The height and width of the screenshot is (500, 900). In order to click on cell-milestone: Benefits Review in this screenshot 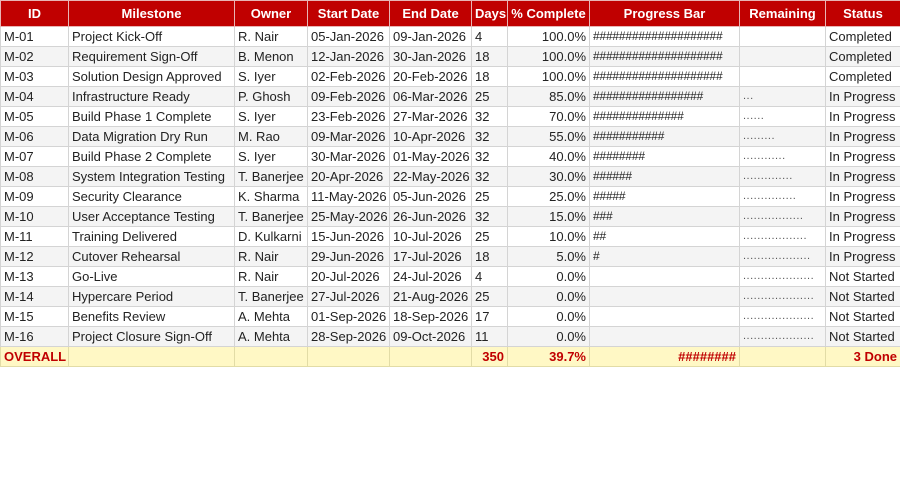, I will do `click(151, 316)`.